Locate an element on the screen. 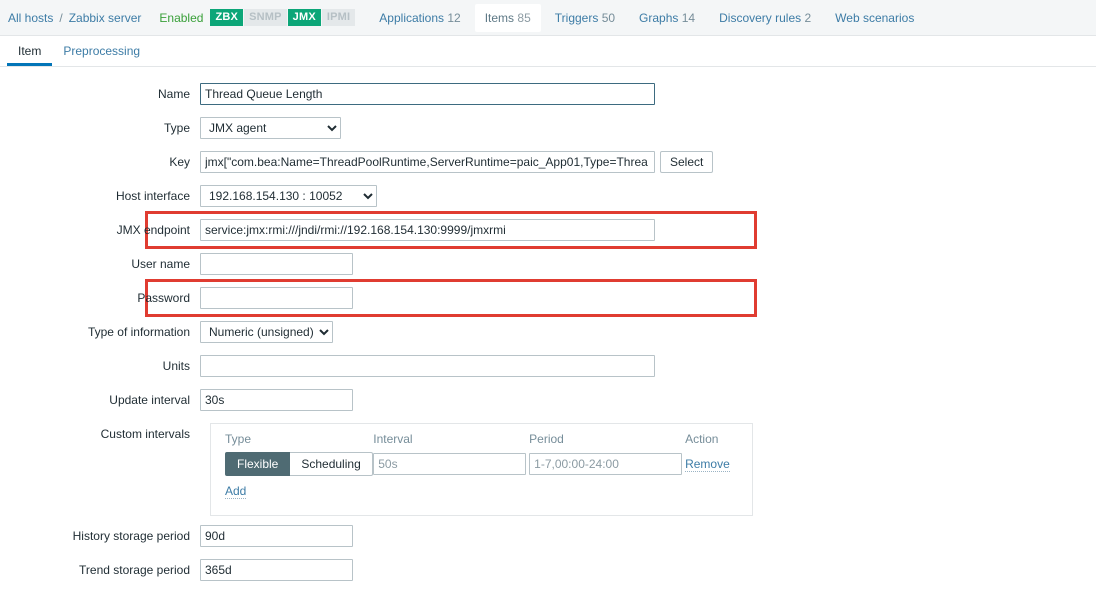 This screenshot has width=1096, height=591. interval-input is located at coordinates (450, 464).